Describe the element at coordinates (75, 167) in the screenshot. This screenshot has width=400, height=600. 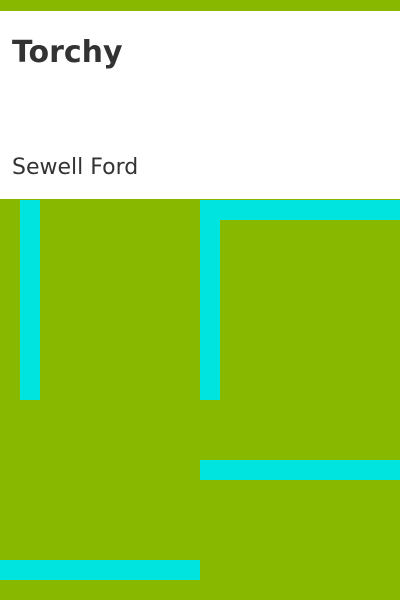
I see `book-author: Sewell Ford` at that location.